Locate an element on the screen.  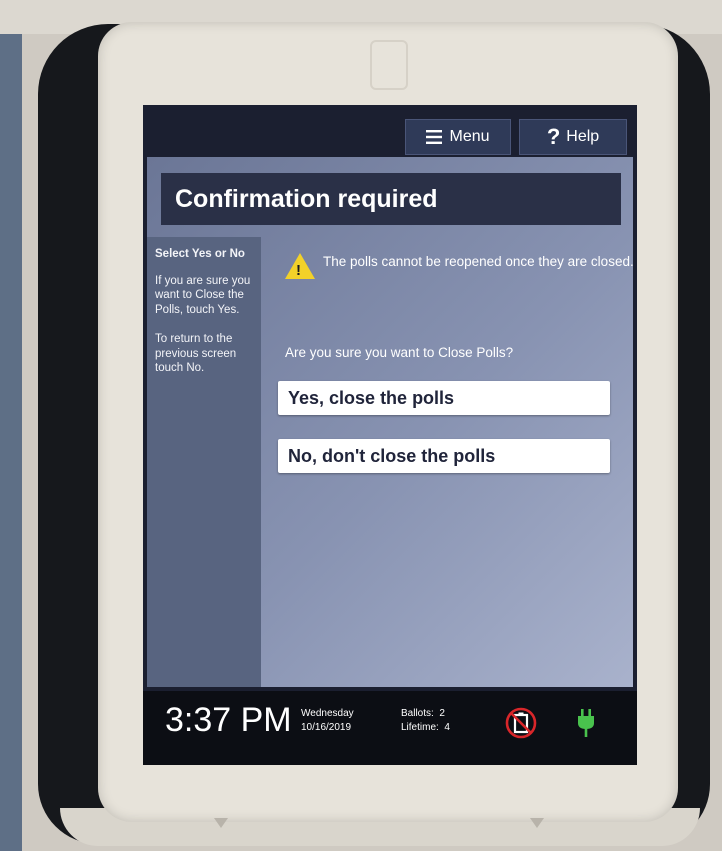
ballots-label: Ballots: is located at coordinates (417, 713).